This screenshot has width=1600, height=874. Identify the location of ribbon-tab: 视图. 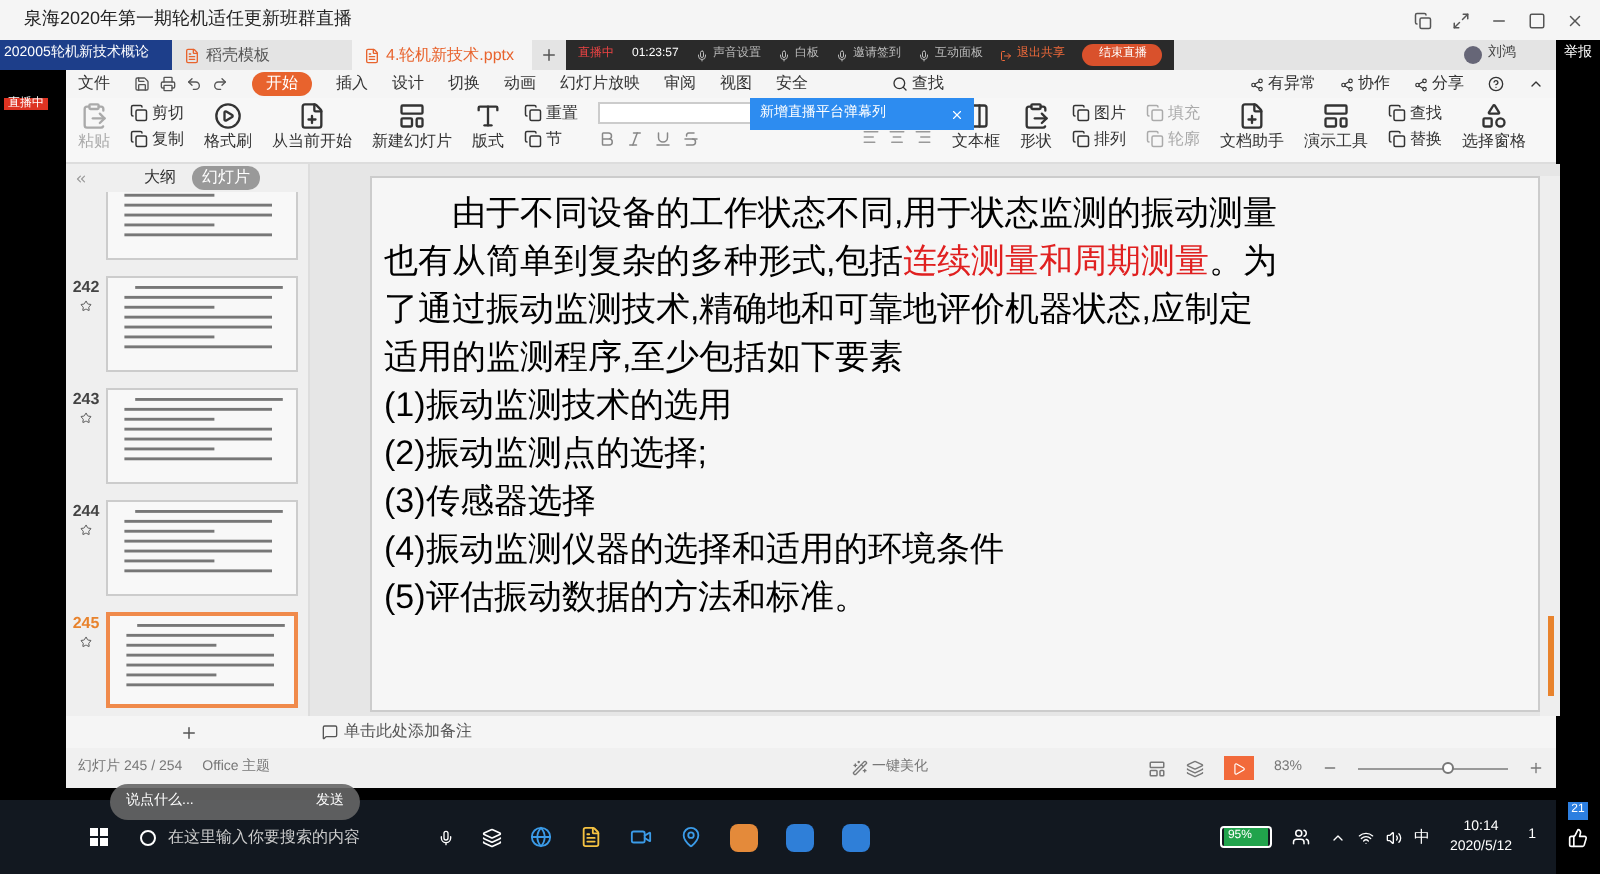
(736, 84).